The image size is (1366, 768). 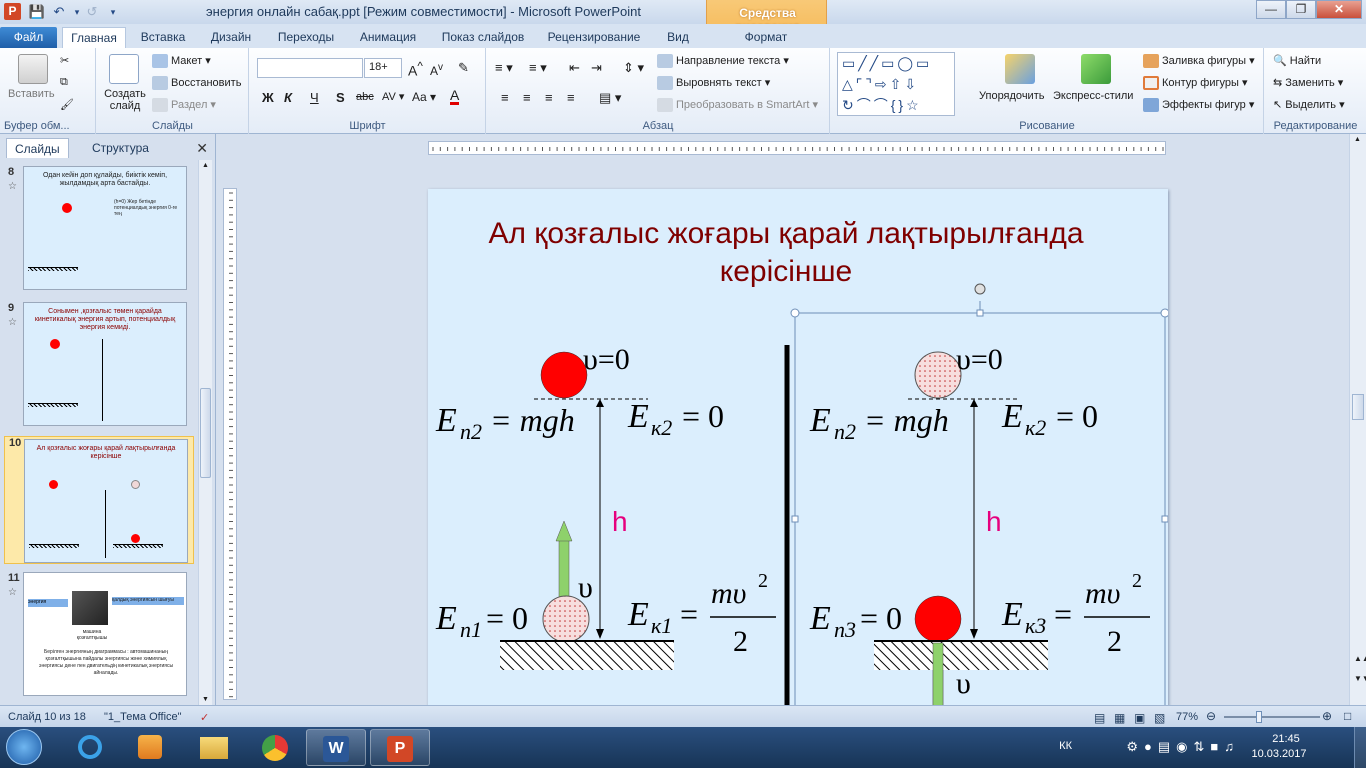 I want to click on close-panel-icon: ✕, so click(x=202, y=148).